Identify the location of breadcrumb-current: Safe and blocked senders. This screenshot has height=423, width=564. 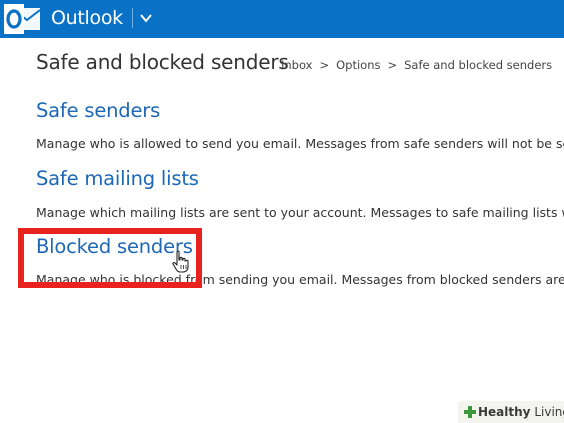
(478, 65).